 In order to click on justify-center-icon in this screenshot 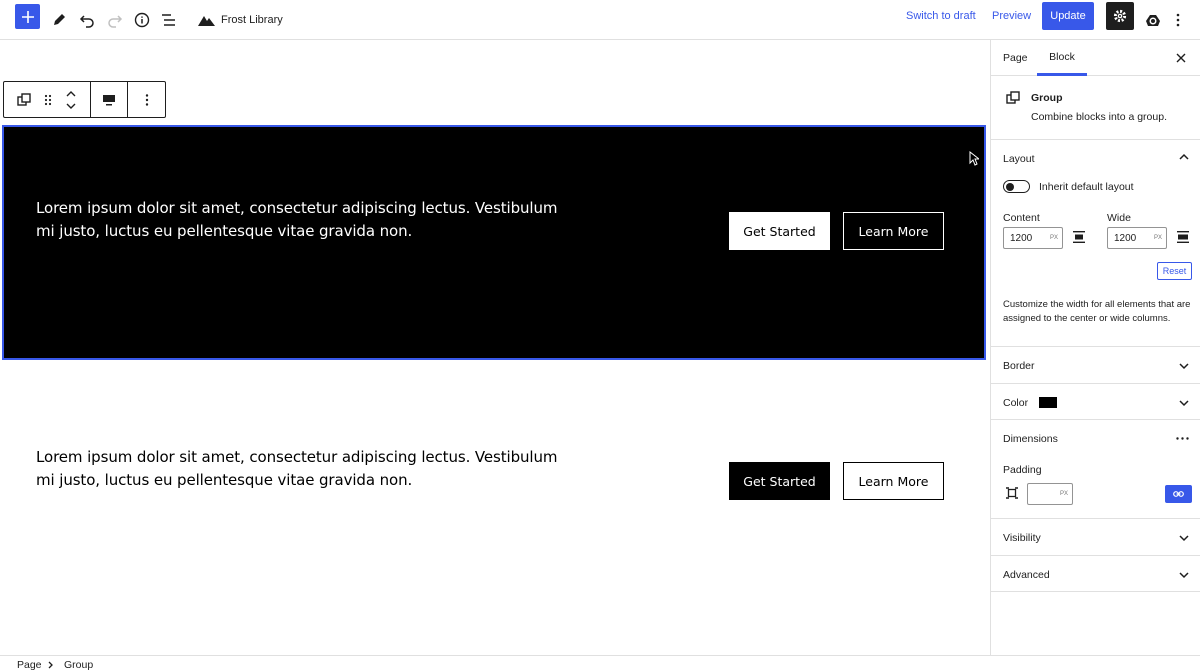, I will do `click(1079, 237)`.